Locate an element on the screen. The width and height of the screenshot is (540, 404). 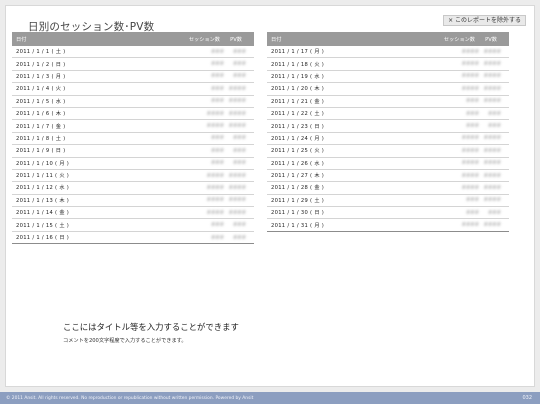
table-row: 2011 / 1 / 11 ( 火 ) #### #### is located at coordinates (133, 176).